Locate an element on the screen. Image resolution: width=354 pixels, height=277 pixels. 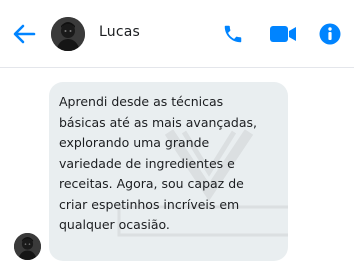
video-camera-icon is located at coordinates (283, 34).